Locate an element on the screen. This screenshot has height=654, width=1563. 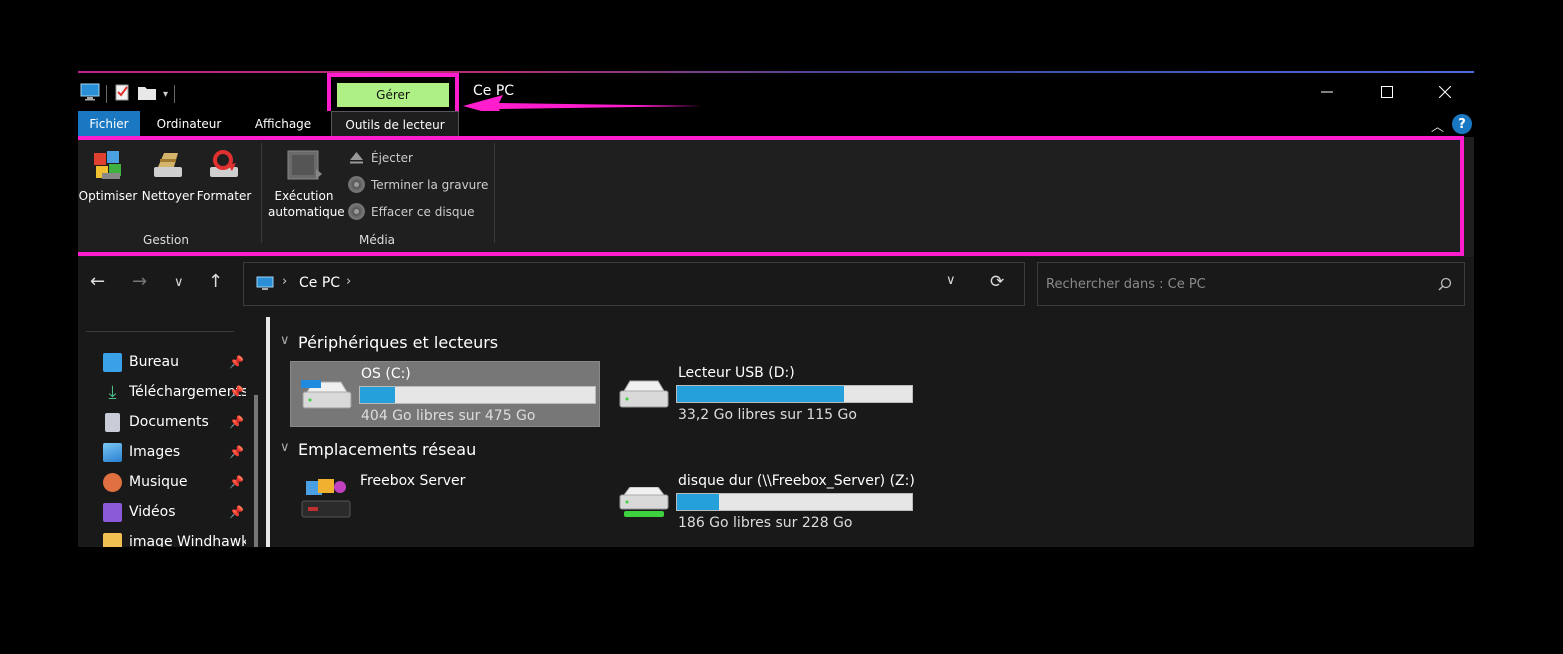
window-title: Ce PC is located at coordinates (494, 91).